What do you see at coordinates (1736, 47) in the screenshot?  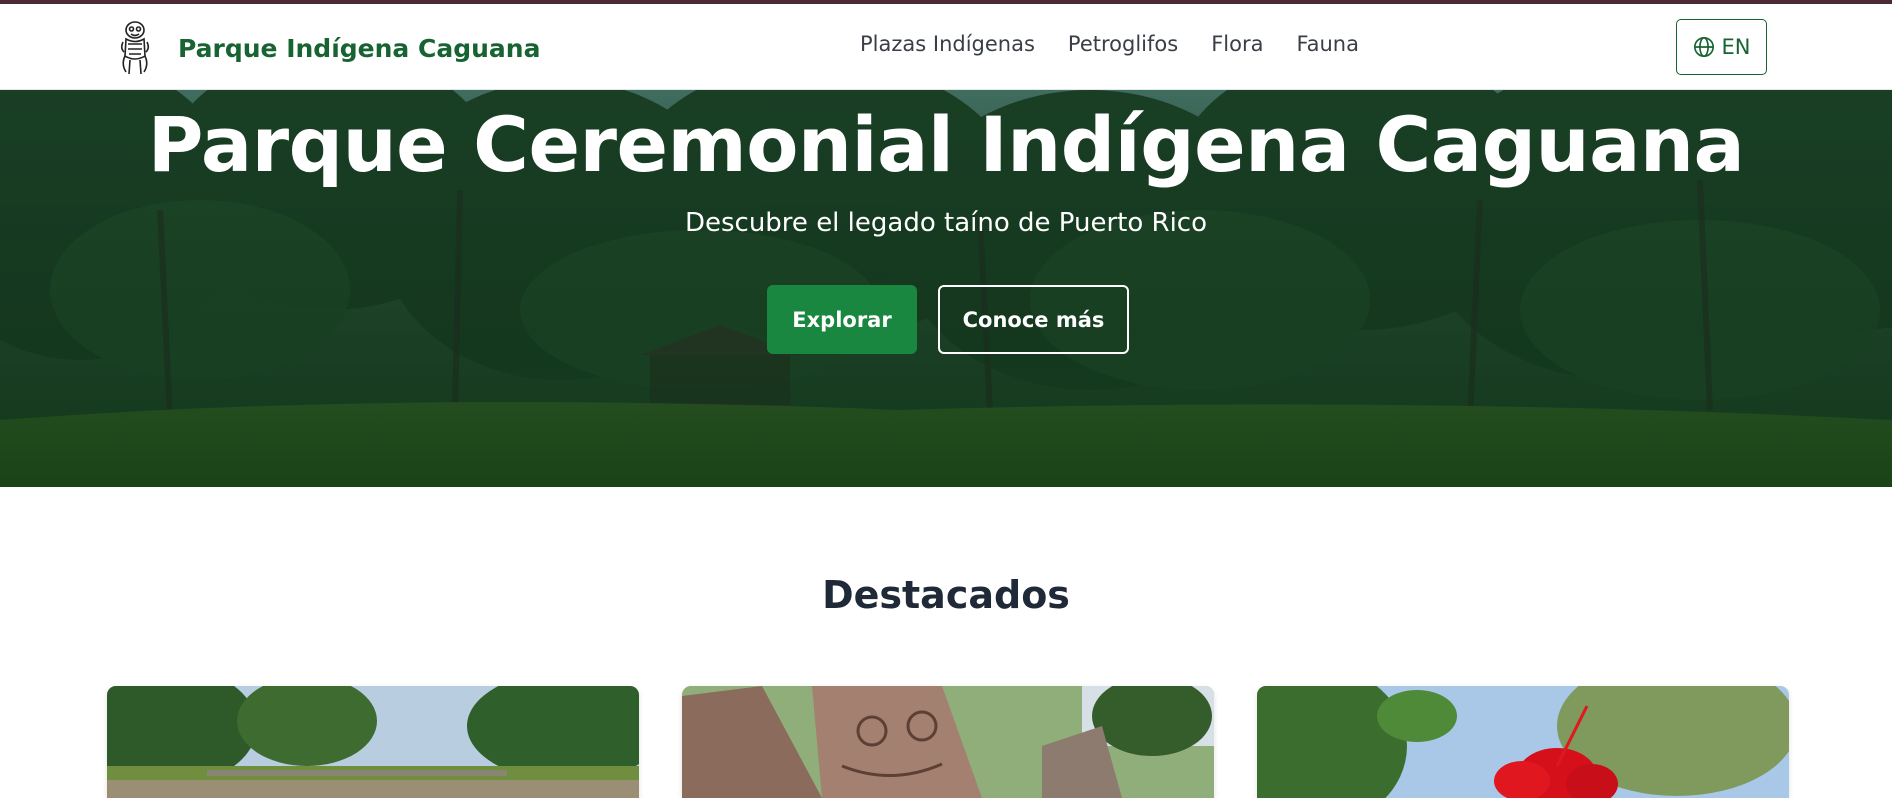 I see `language-label: EN` at bounding box center [1736, 47].